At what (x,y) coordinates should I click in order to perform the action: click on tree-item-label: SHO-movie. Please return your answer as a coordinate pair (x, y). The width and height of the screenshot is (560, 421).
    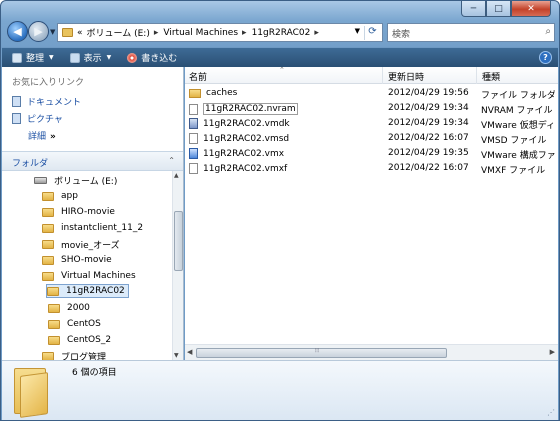
    Looking at the image, I should click on (86, 260).